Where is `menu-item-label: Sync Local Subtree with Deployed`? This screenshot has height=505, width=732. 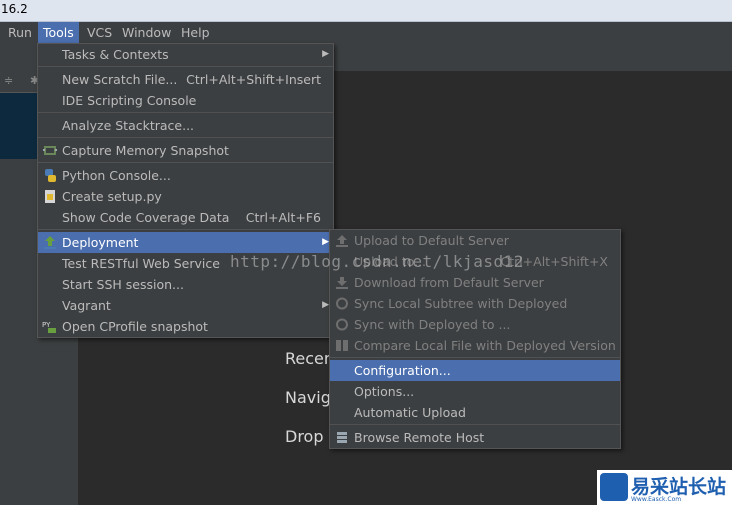 menu-item-label: Sync Local Subtree with Deployed is located at coordinates (461, 303).